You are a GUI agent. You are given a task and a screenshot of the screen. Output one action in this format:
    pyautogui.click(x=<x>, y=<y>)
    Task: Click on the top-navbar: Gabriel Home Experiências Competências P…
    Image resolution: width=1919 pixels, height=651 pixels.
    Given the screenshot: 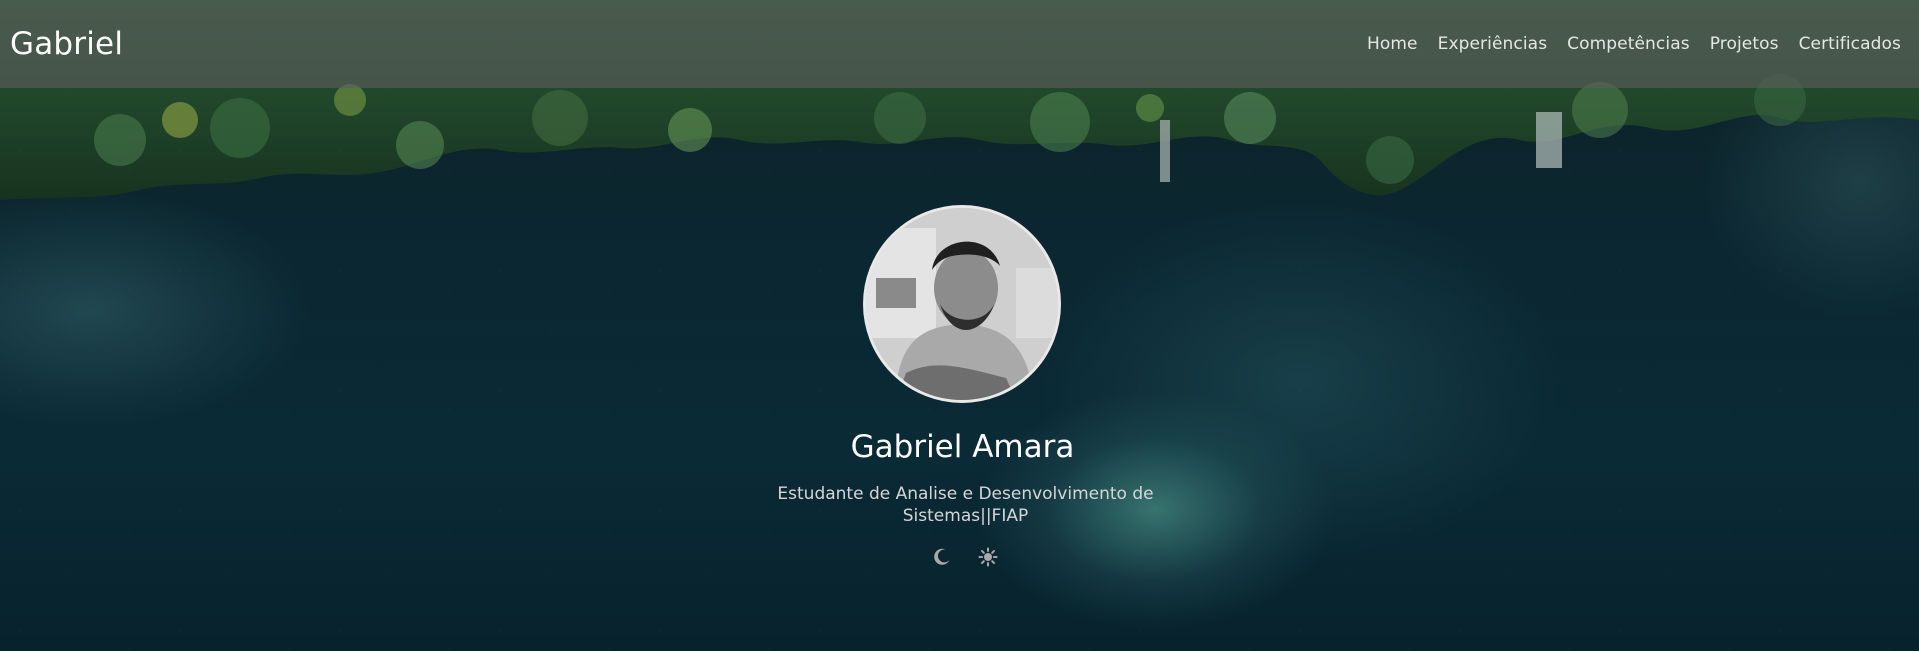 What is the action you would take?
    pyautogui.click(x=959, y=44)
    